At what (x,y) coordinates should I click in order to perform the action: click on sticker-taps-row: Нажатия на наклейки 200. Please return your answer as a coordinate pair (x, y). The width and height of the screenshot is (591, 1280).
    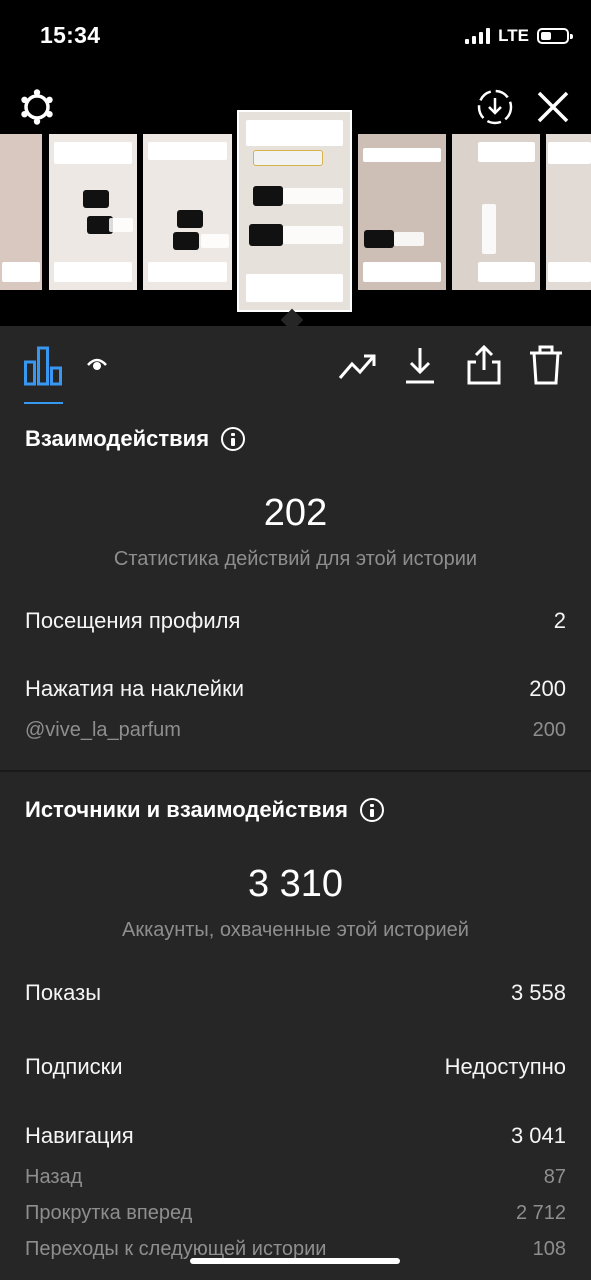
    Looking at the image, I should click on (295, 689).